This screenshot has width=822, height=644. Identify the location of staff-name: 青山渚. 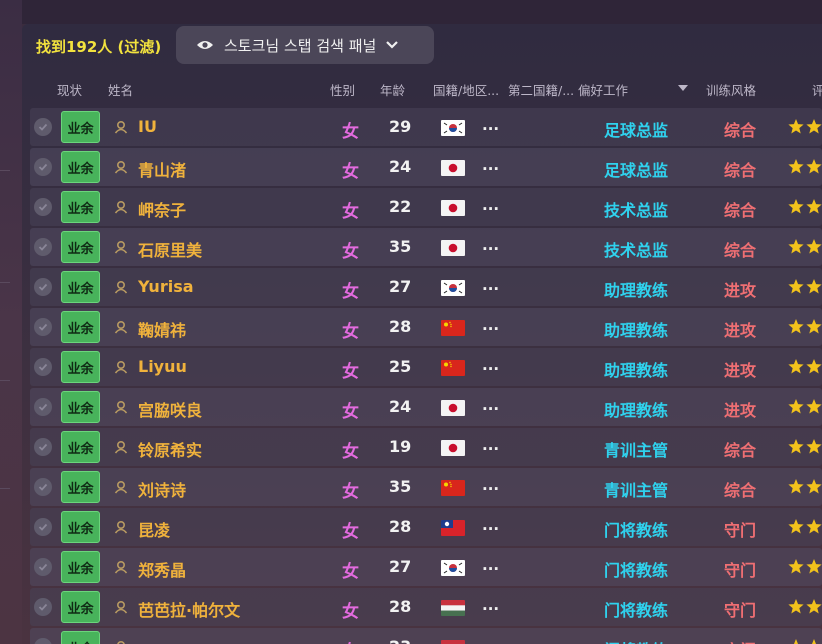
(162, 169).